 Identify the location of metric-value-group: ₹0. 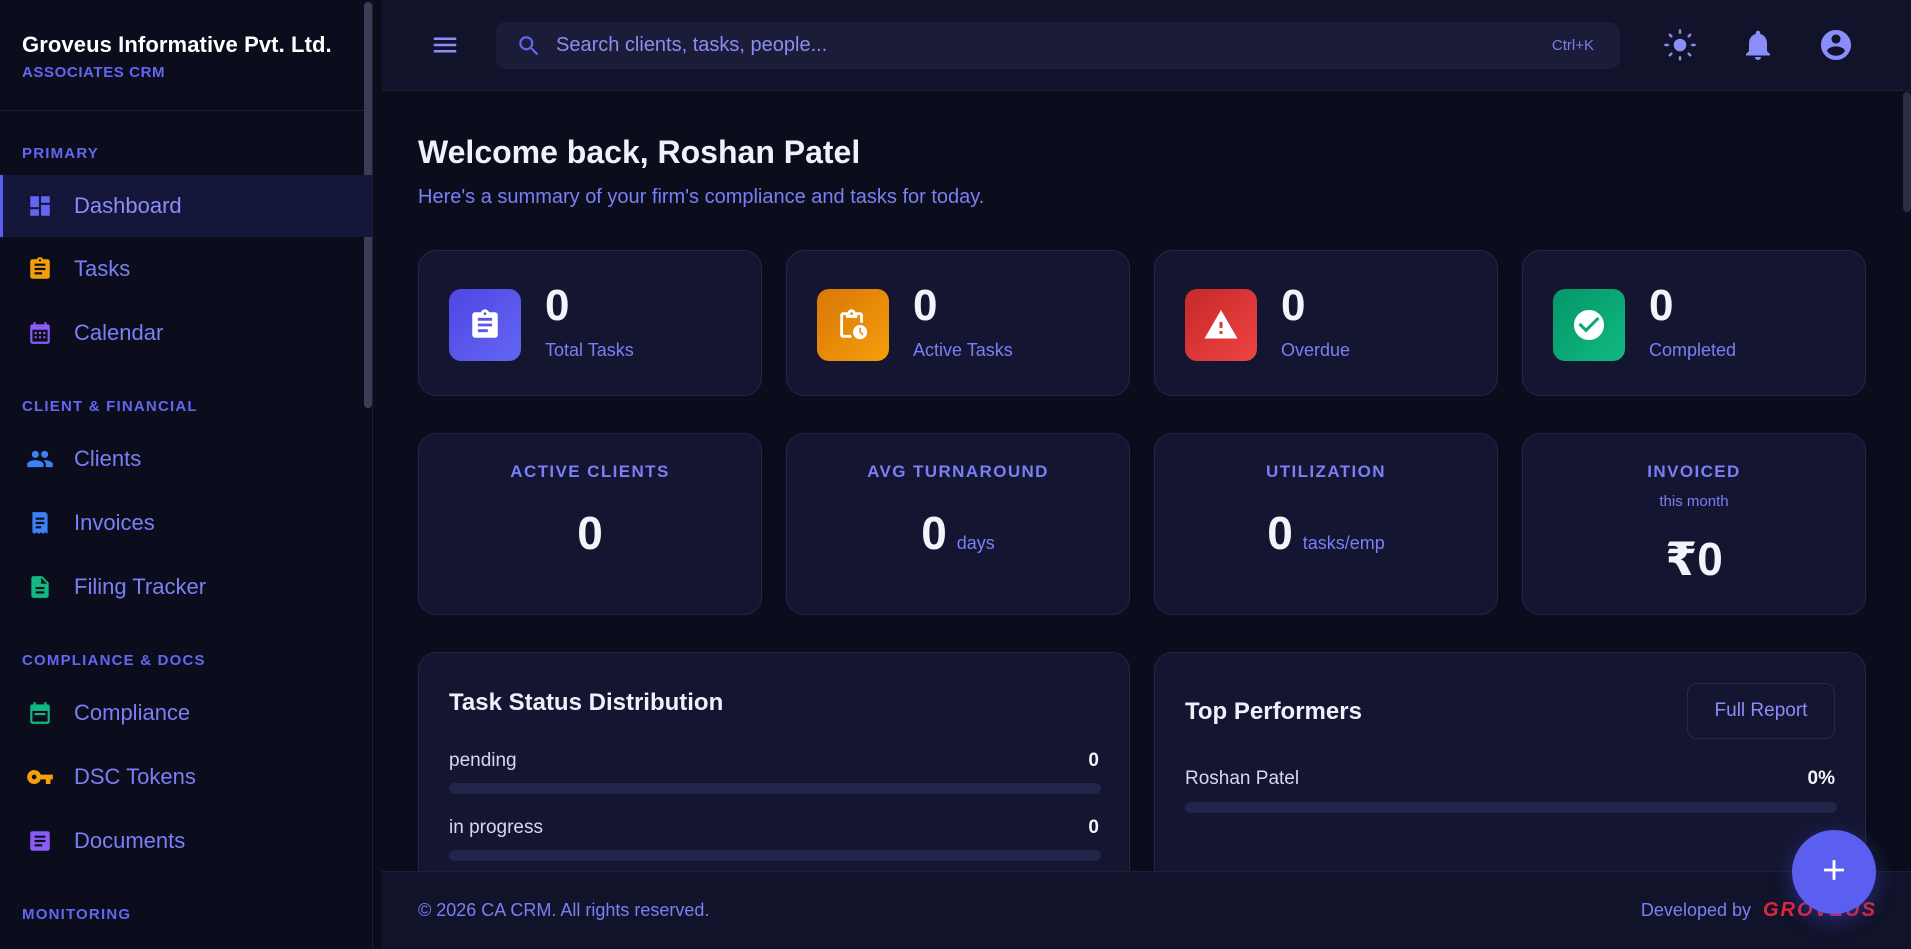
(1694, 559).